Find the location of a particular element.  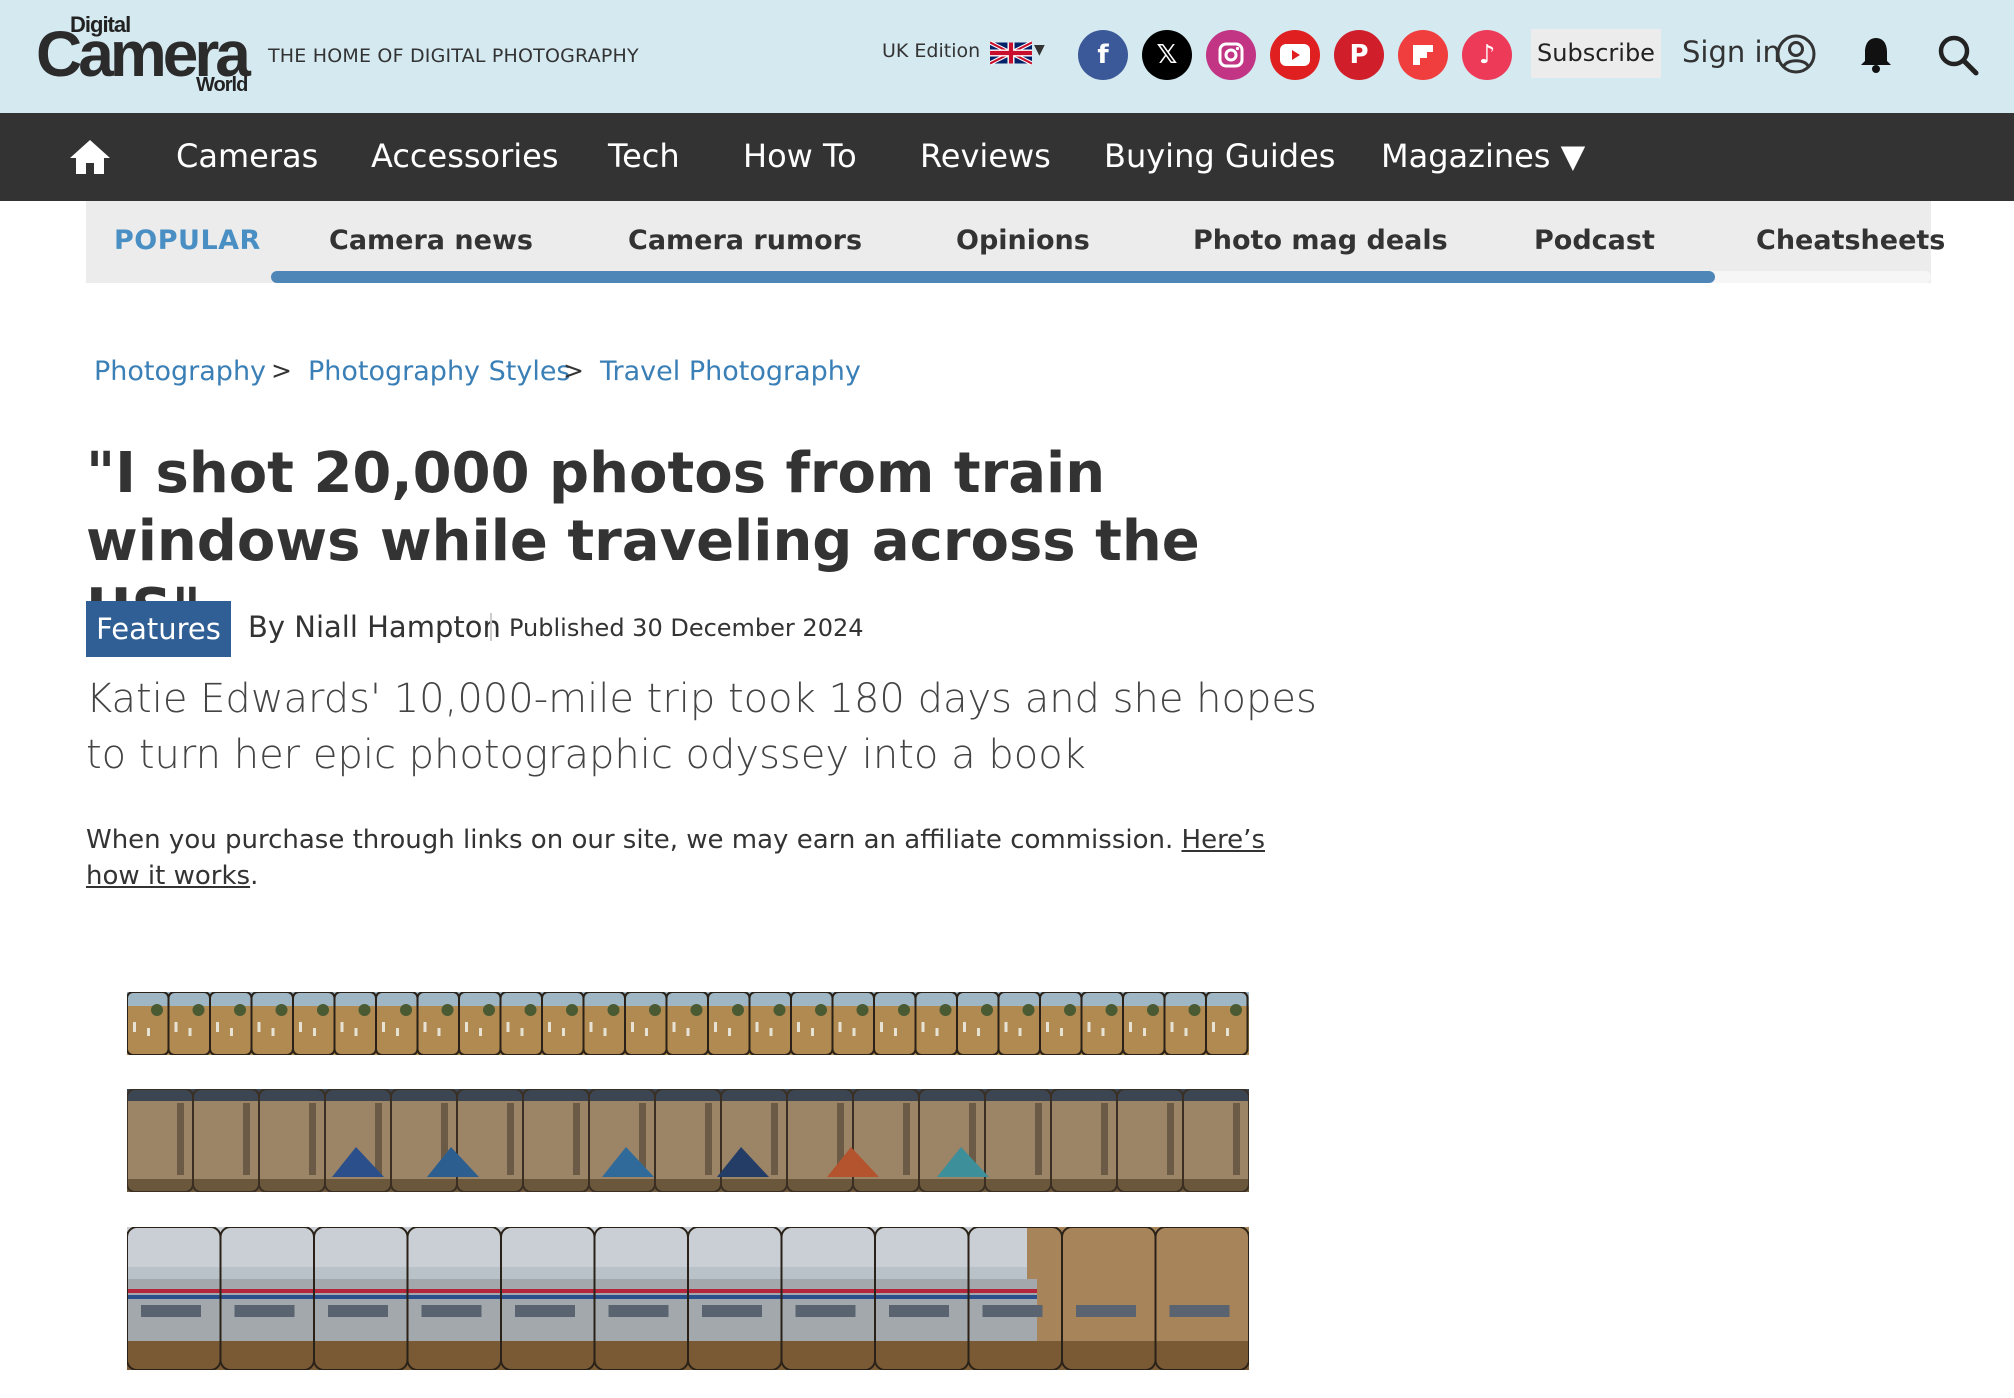

popular-item-podcast: Podcast is located at coordinates (1594, 240).